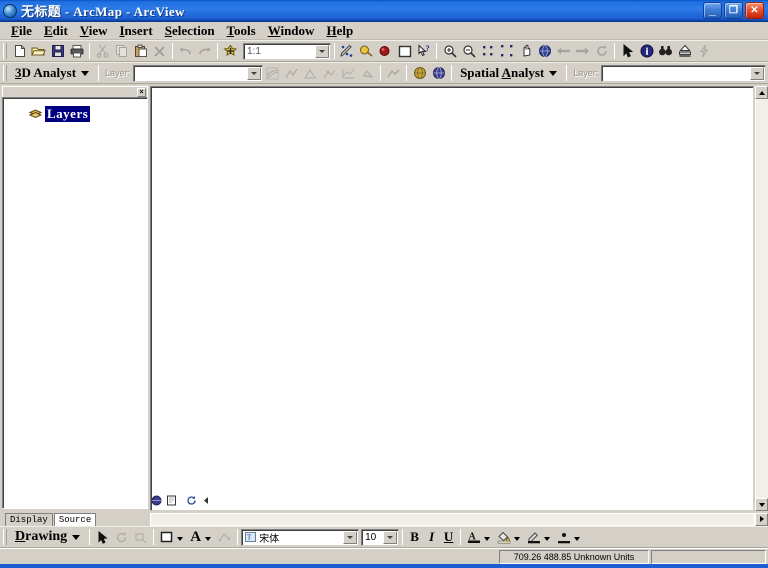 The image size is (768, 568). Describe the element at coordinates (230, 51) in the screenshot. I see `add-data-icon` at that location.